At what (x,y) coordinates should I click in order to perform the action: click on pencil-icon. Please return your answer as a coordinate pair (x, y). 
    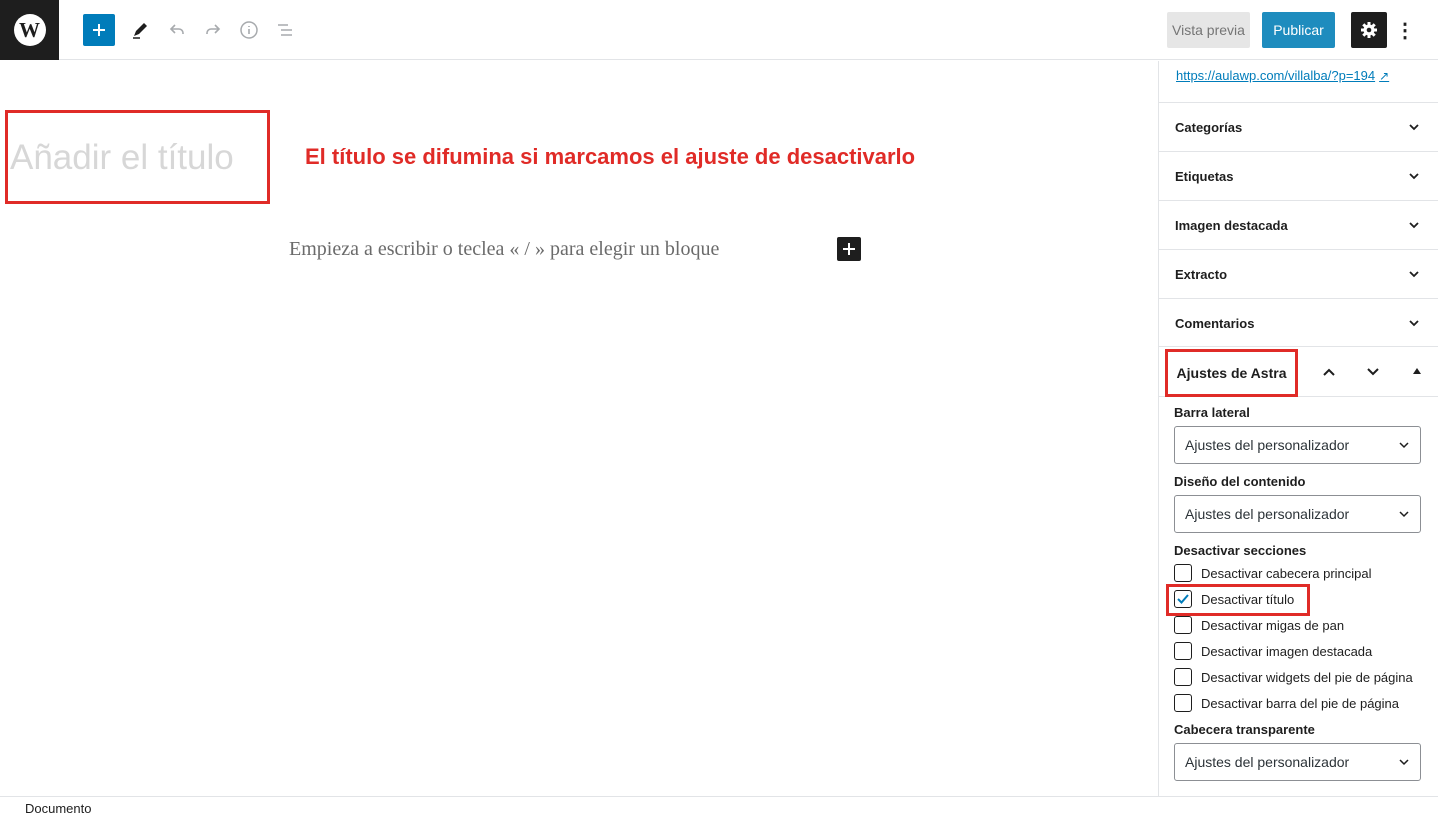
    Looking at the image, I should click on (140, 31).